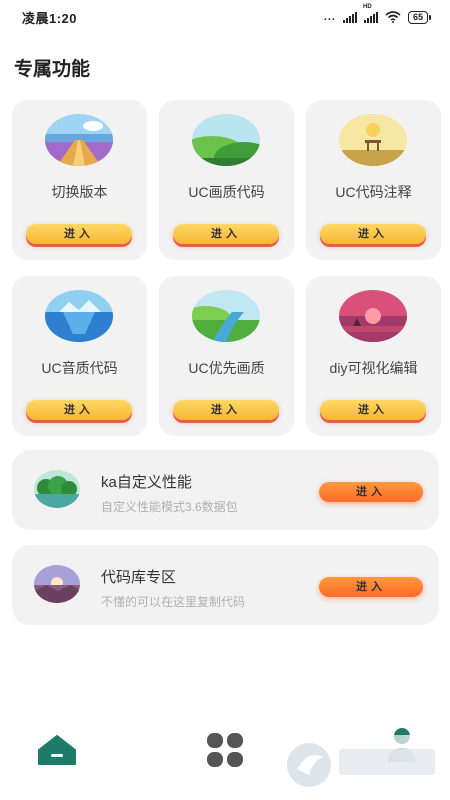 This screenshot has height=800, width=450. I want to click on feature-label: 切换版本, so click(79, 192).